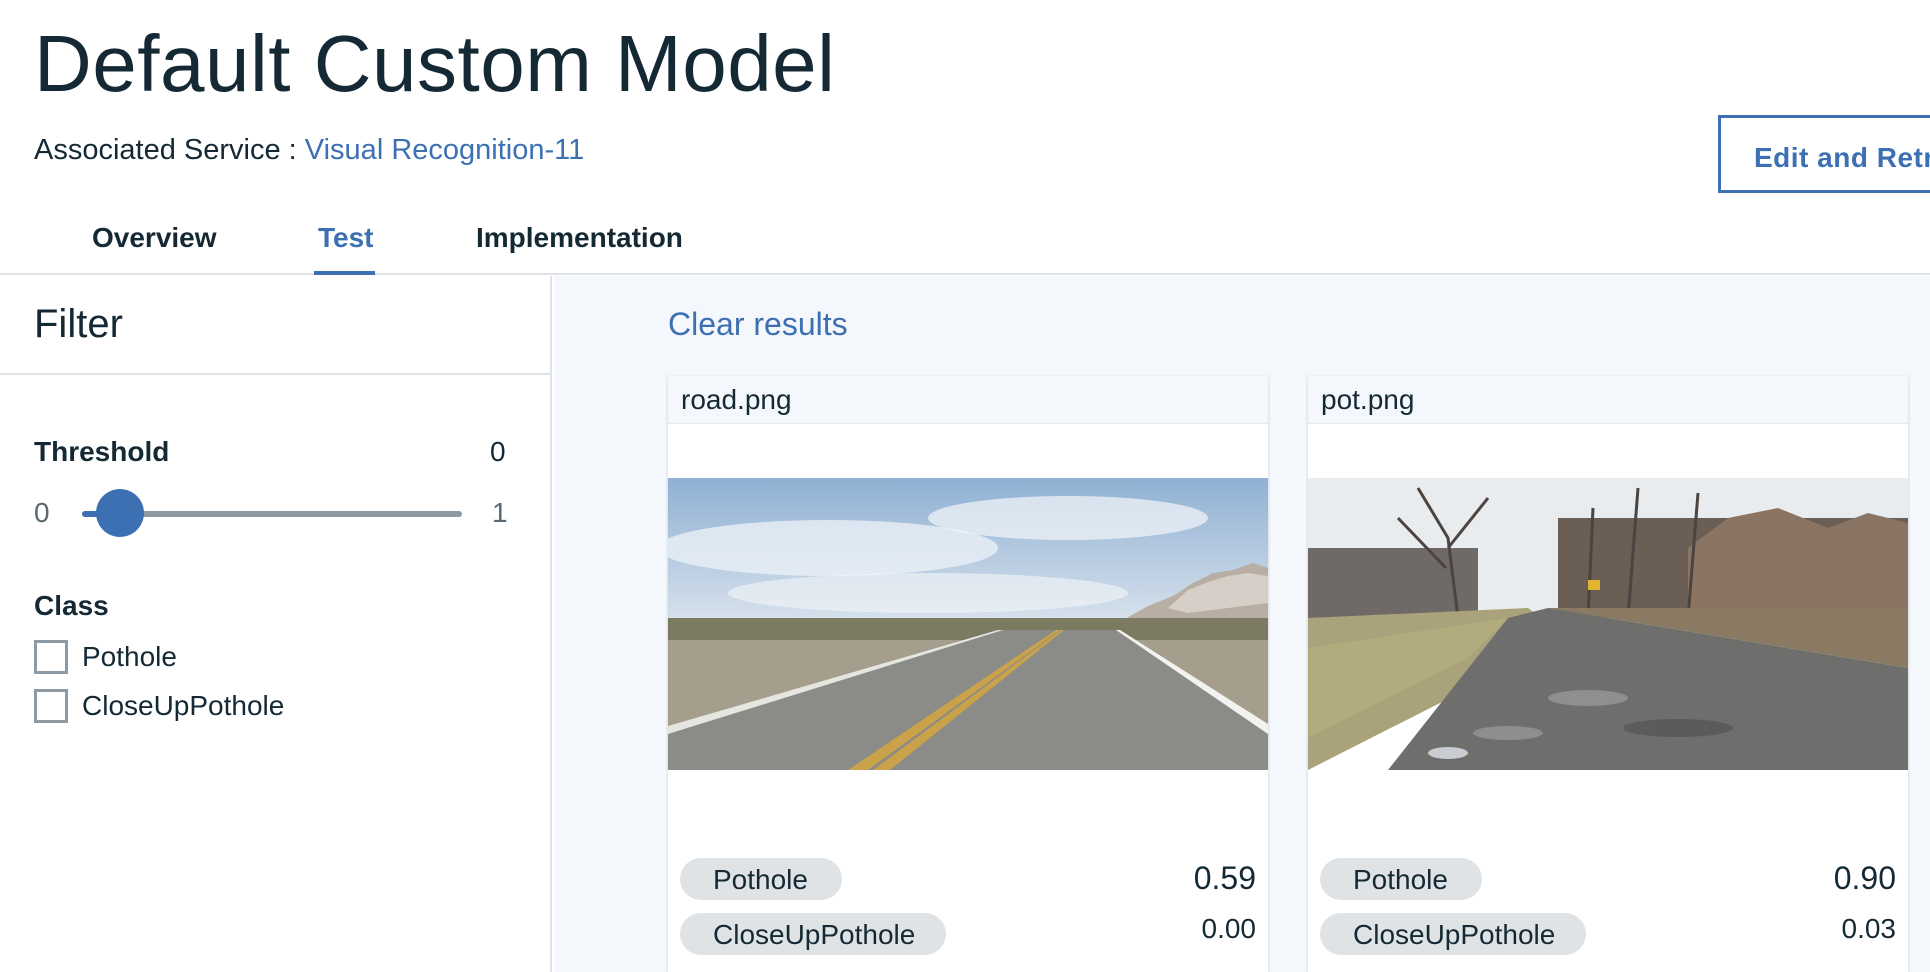 This screenshot has width=1930, height=972. I want to click on class-score-row: Pothole 0.90, so click(1608, 879).